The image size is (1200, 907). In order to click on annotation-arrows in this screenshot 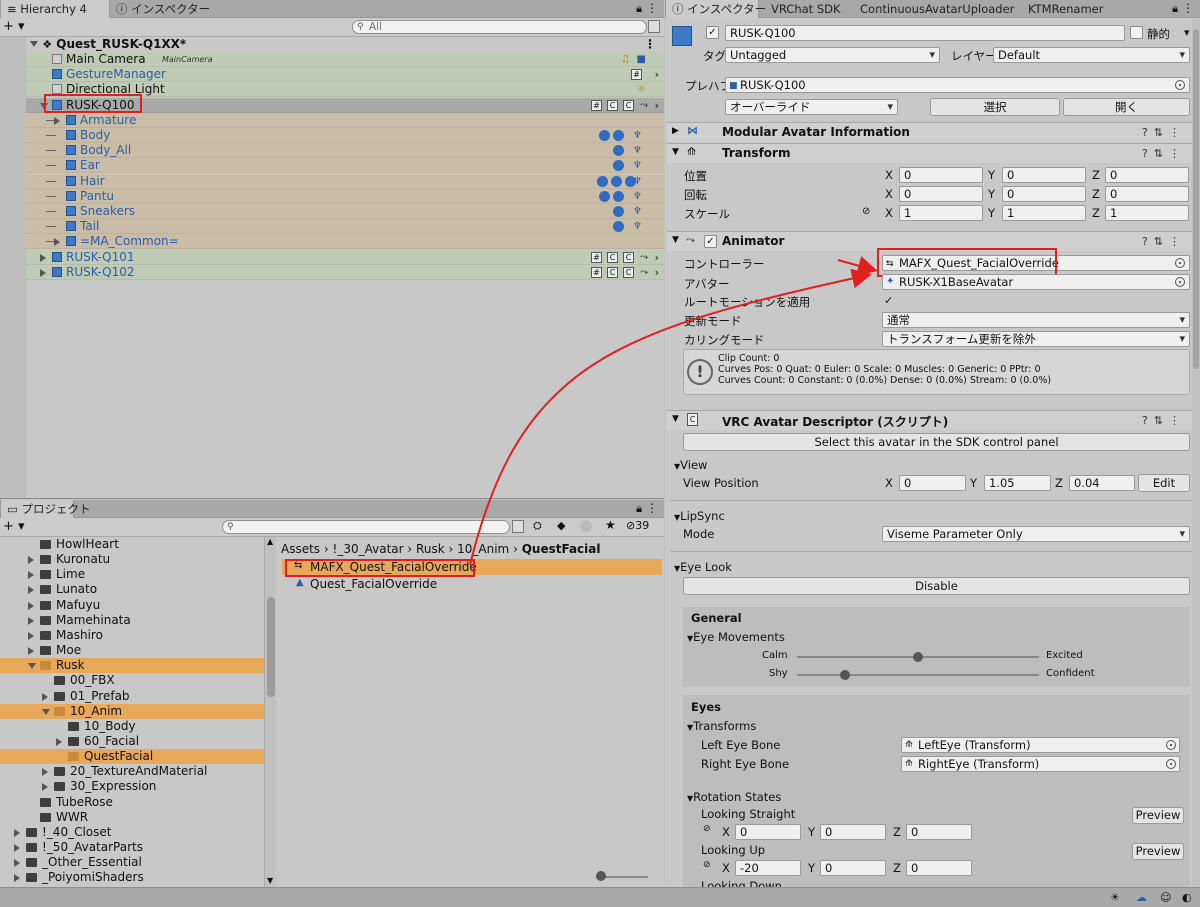, I will do `click(673, 411)`.